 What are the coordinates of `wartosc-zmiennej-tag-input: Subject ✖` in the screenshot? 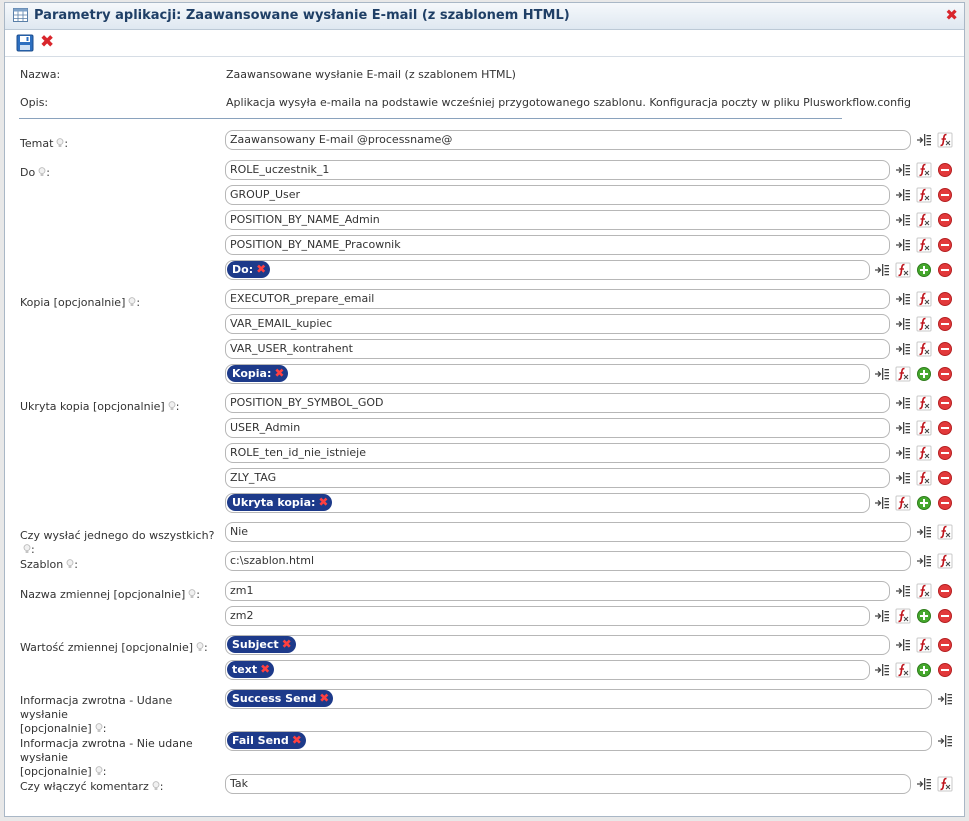 It's located at (557, 645).